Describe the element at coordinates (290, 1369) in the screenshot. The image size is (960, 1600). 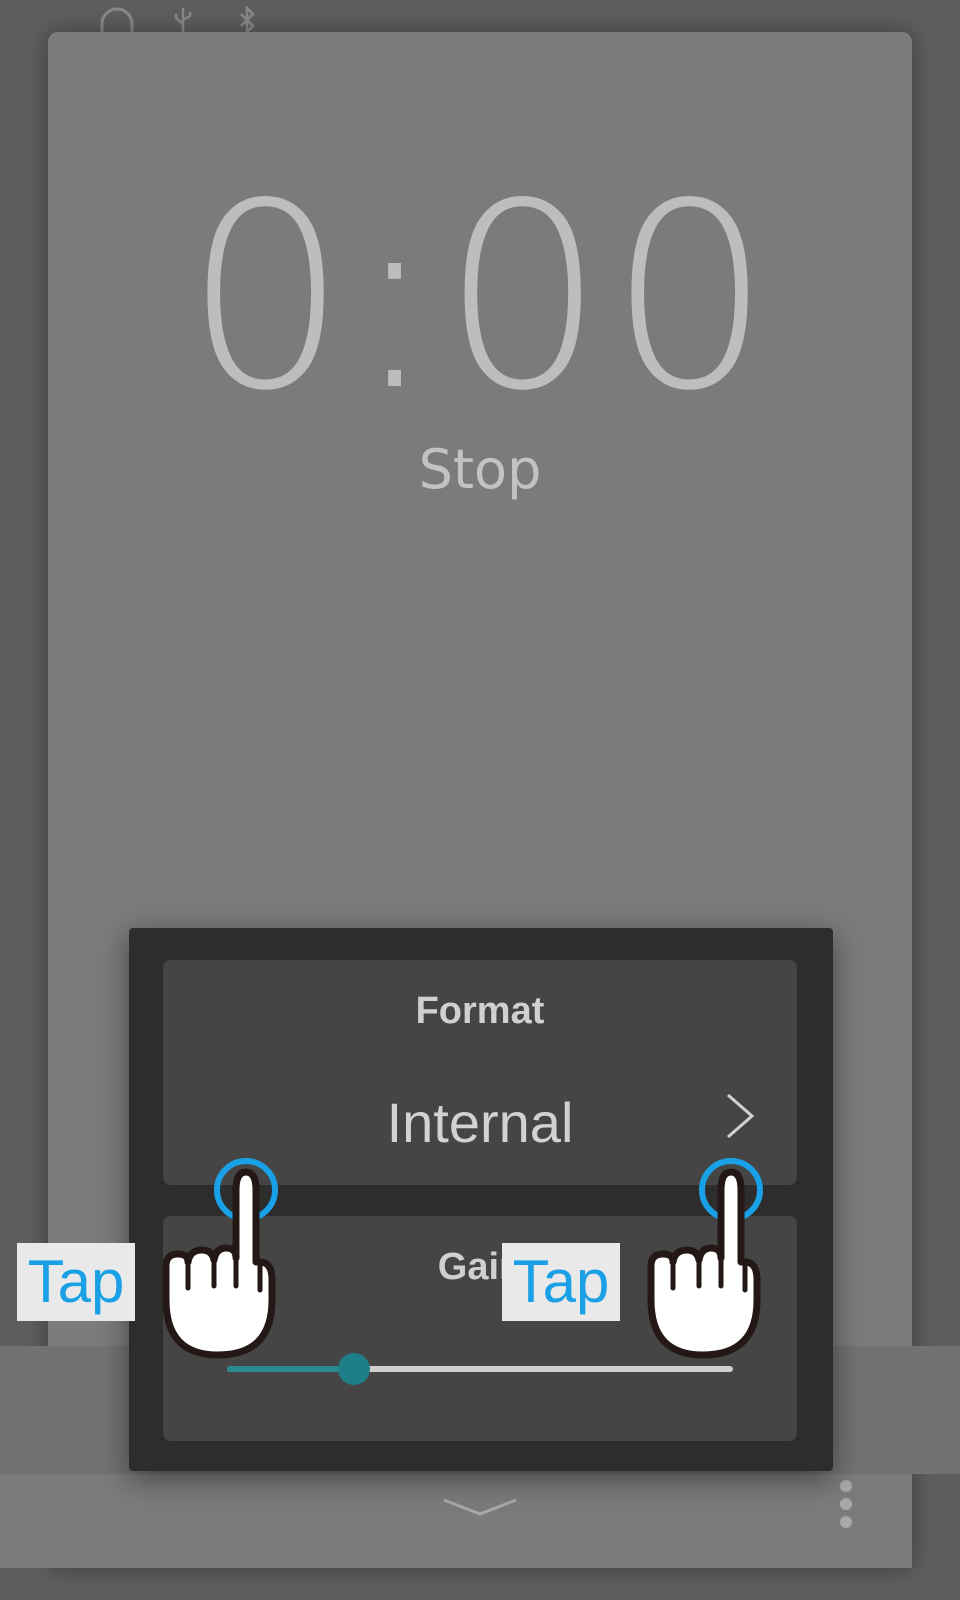
I see `gain-slider-fill` at that location.